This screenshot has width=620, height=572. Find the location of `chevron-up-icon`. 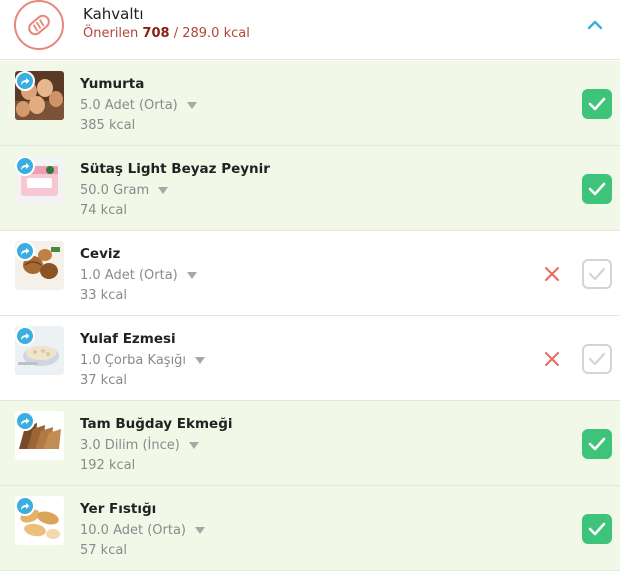

chevron-up-icon is located at coordinates (595, 25).